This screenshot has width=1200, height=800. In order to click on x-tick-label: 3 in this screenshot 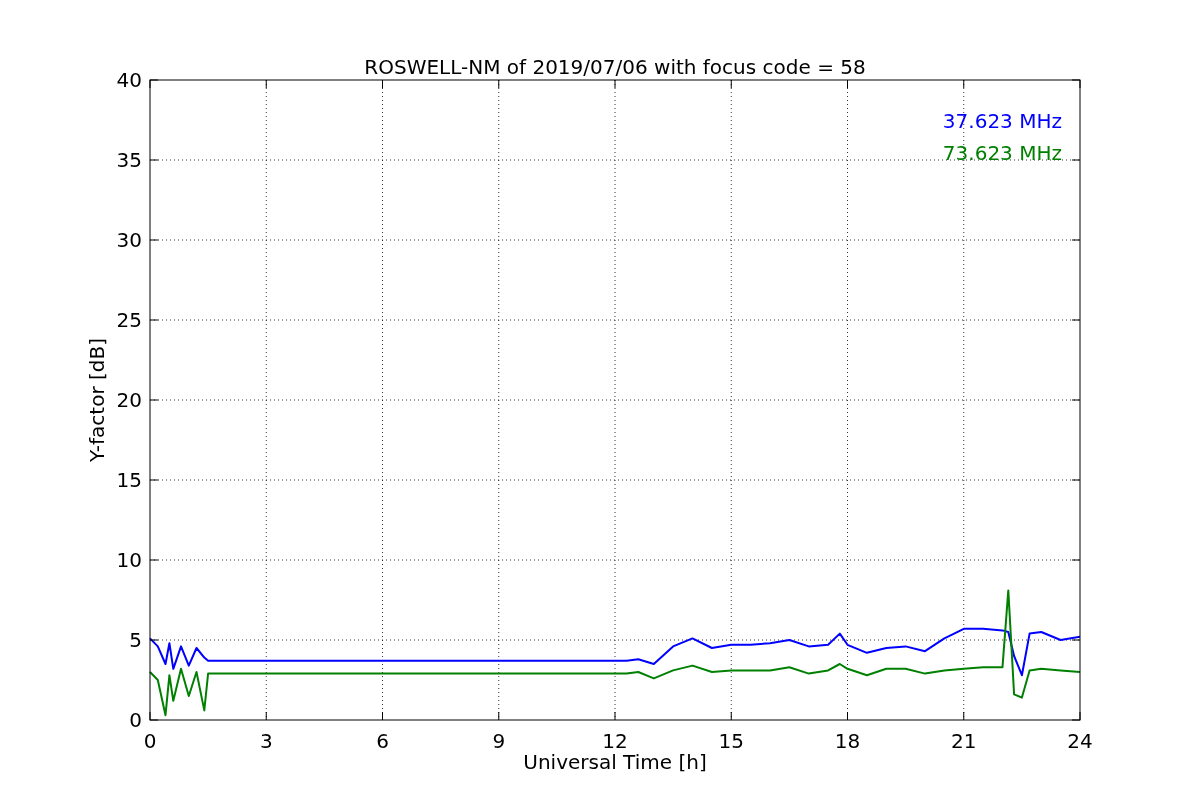, I will do `click(266, 741)`.